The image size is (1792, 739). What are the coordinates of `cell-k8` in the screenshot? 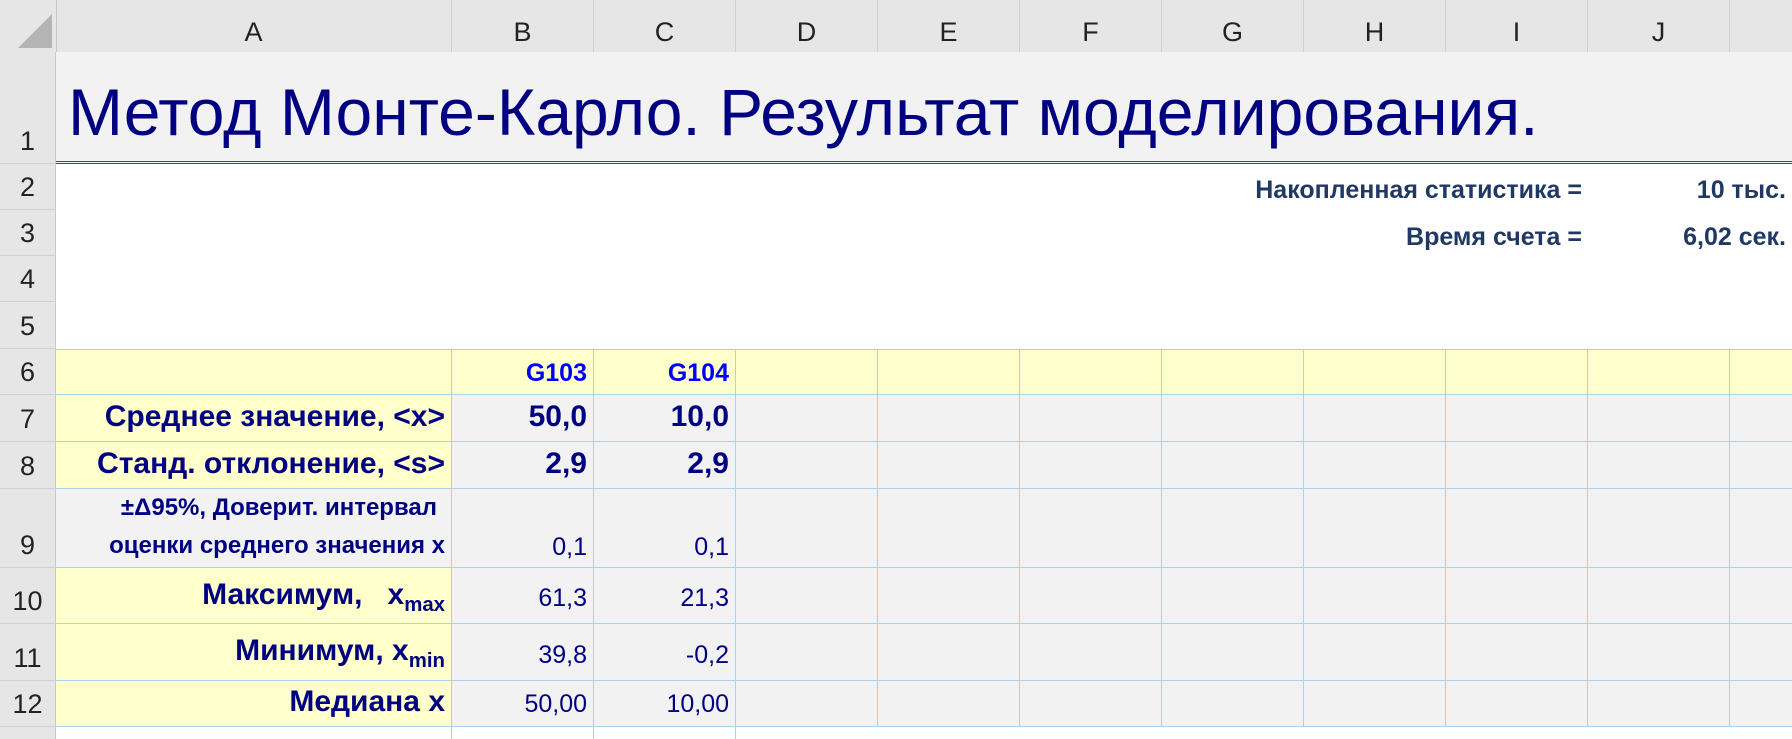 It's located at (1761, 465).